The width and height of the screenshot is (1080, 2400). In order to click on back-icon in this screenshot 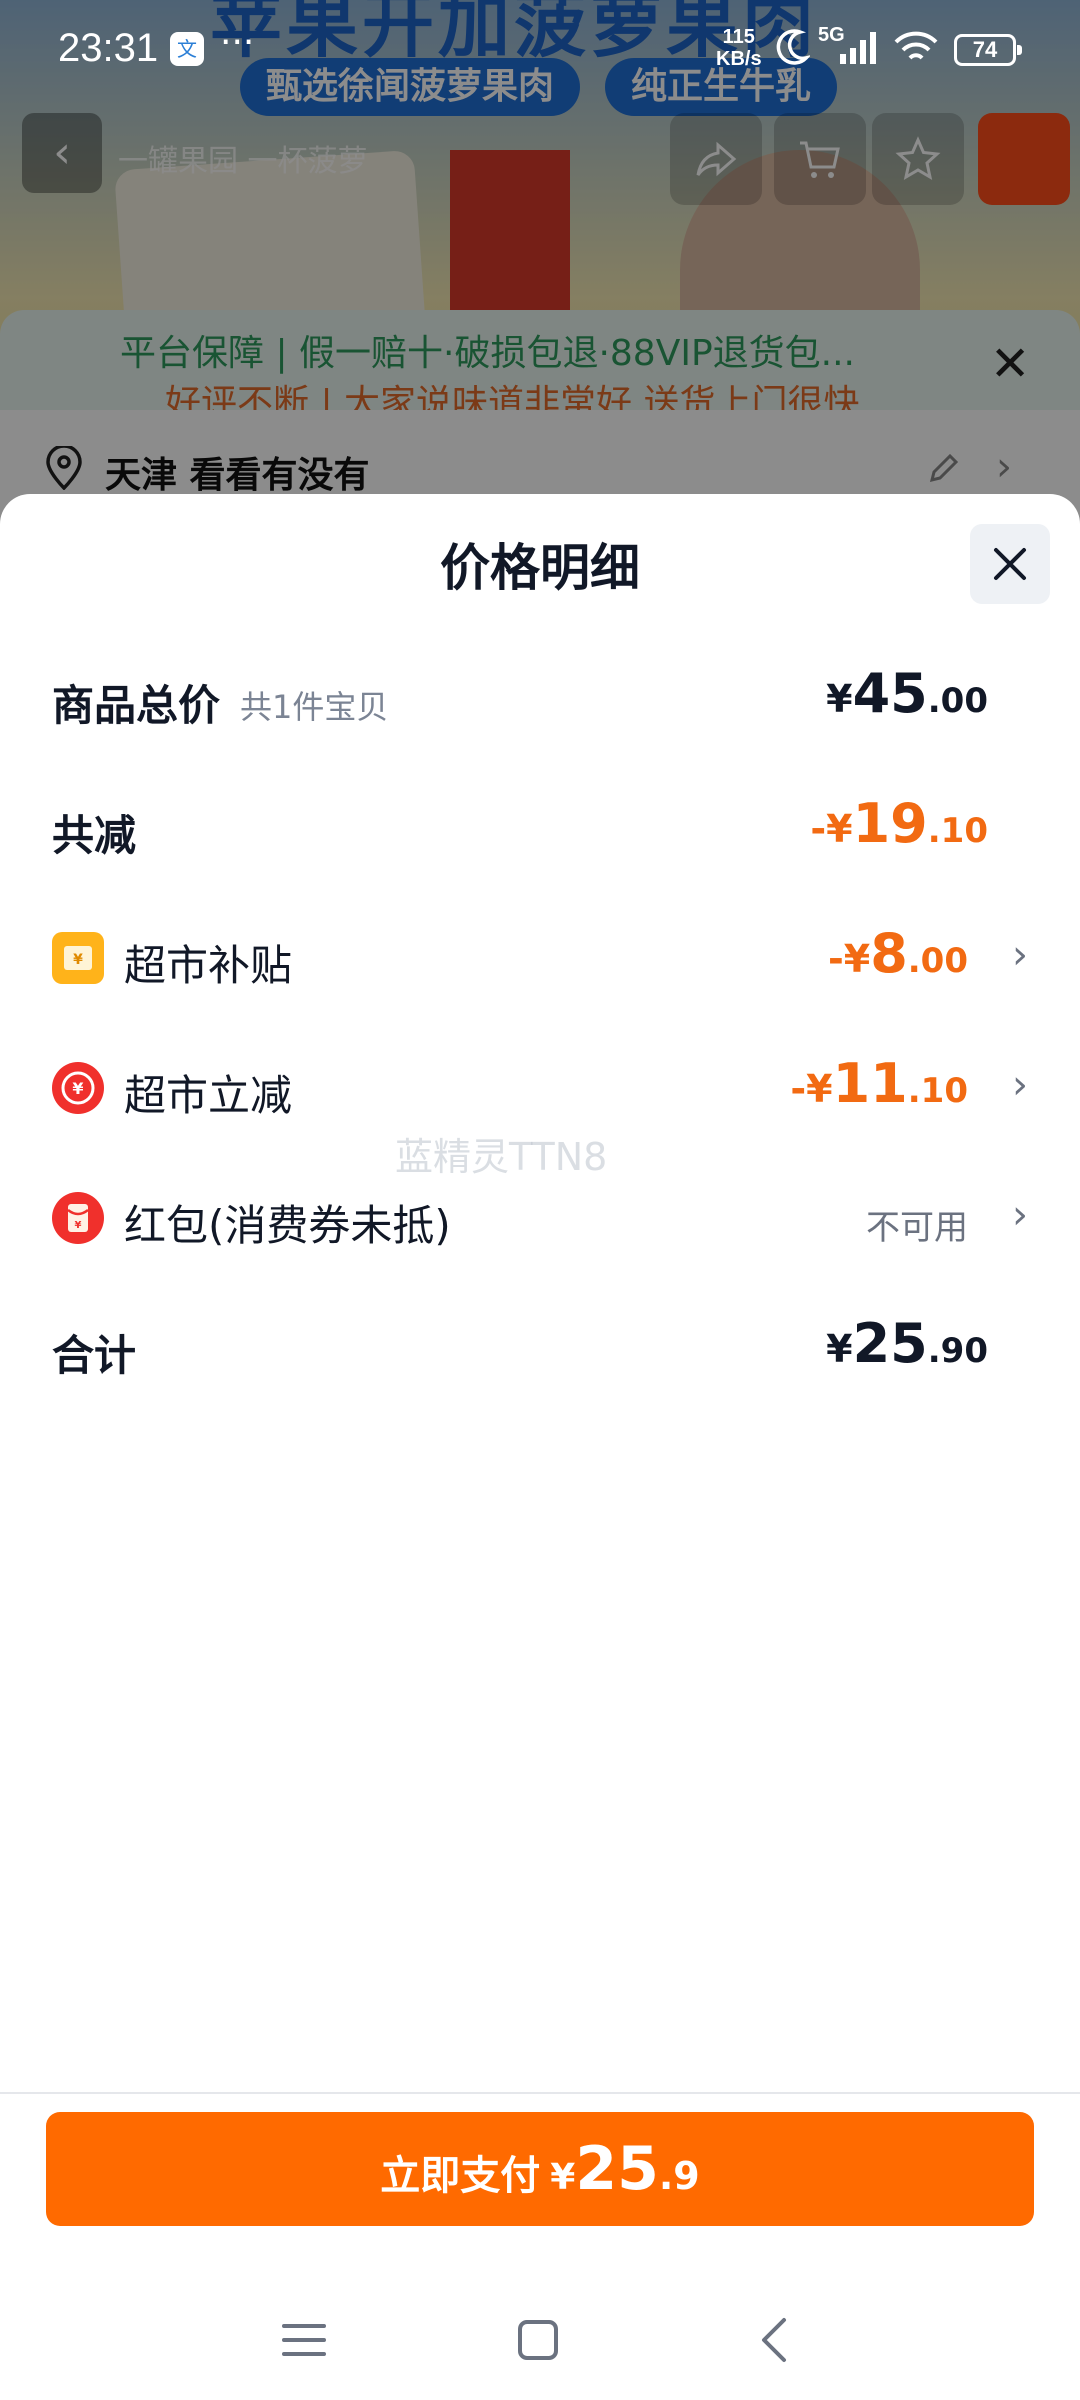, I will do `click(776, 2340)`.